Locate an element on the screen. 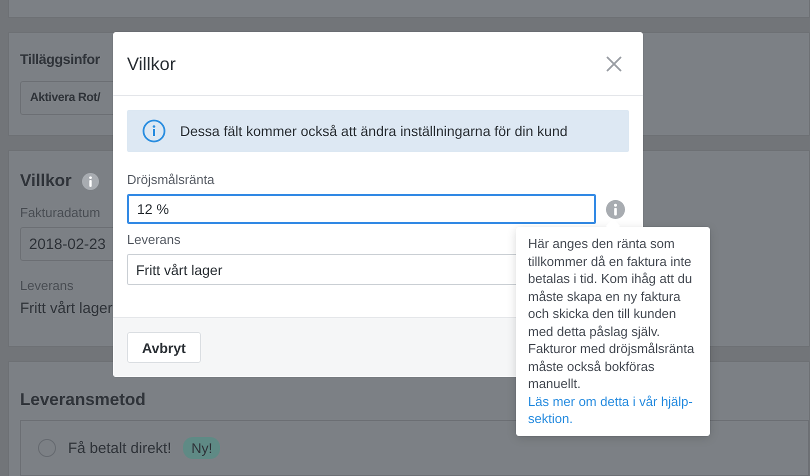  dialog-title: Villkor is located at coordinates (151, 64).